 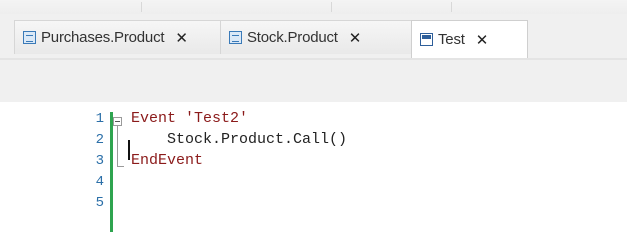 I want to click on collapse-icon, so click(x=117, y=121).